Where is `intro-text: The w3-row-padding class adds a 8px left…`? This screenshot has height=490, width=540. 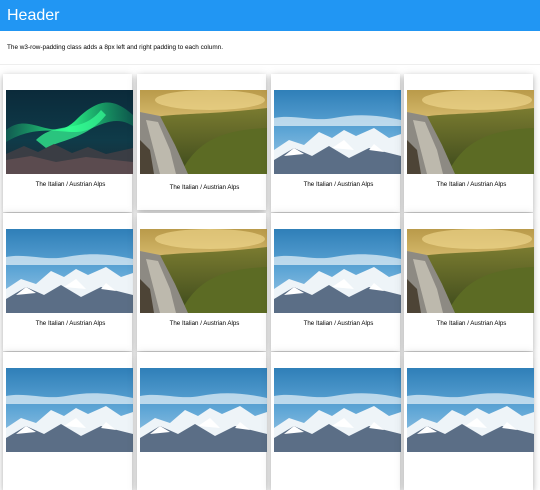
intro-text: The w3-row-padding class adds a 8px left… is located at coordinates (115, 47).